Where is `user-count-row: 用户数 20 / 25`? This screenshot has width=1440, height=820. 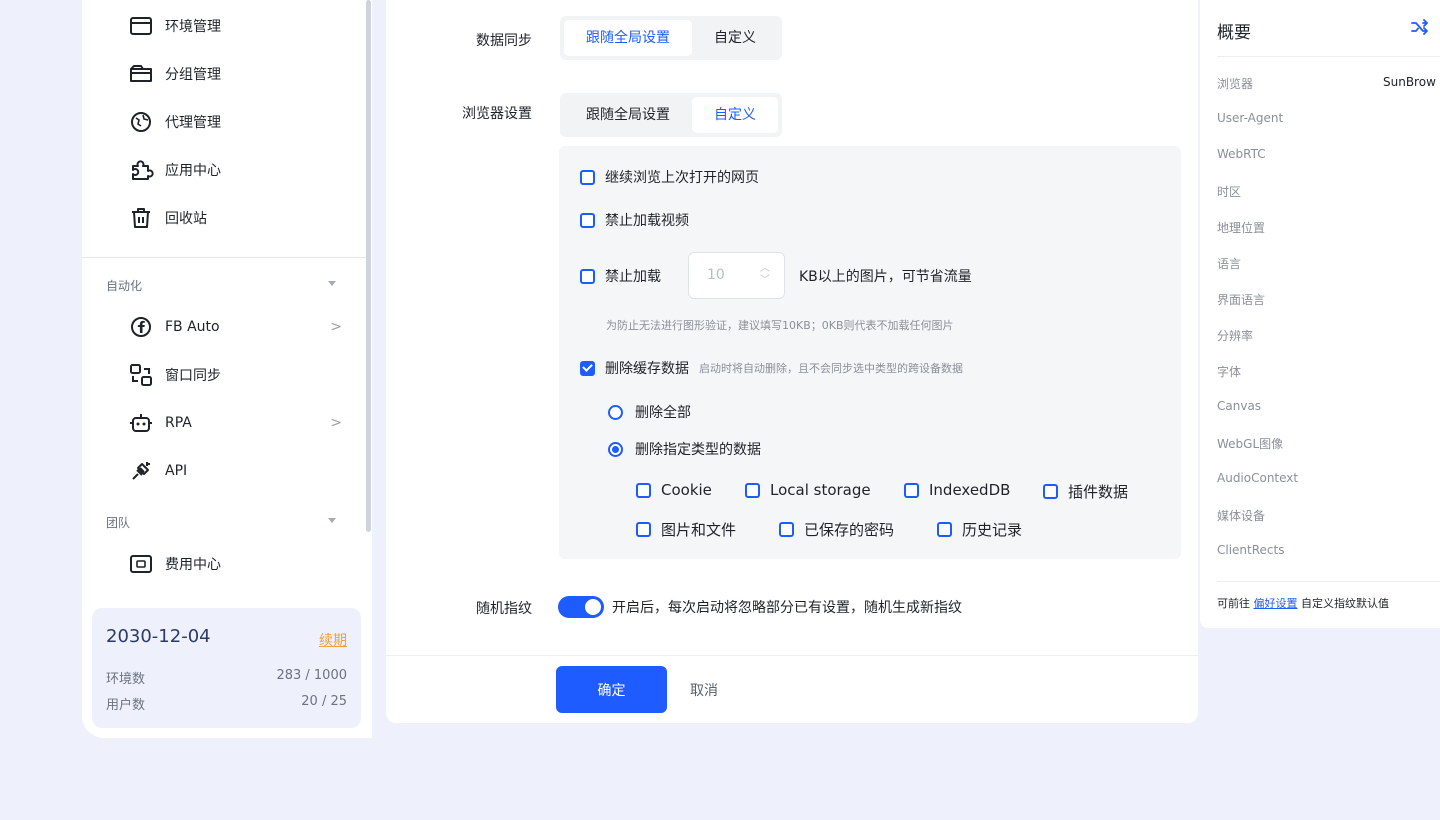
user-count-row: 用户数 20 / 25 is located at coordinates (226, 703).